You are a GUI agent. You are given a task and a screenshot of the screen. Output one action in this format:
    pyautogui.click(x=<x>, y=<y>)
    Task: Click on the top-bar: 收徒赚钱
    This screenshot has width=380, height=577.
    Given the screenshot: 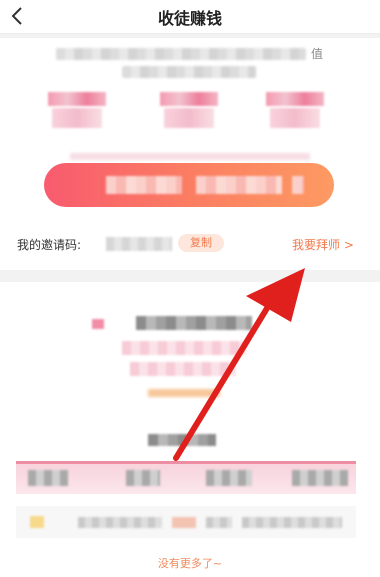 What is the action you would take?
    pyautogui.click(x=190, y=17)
    